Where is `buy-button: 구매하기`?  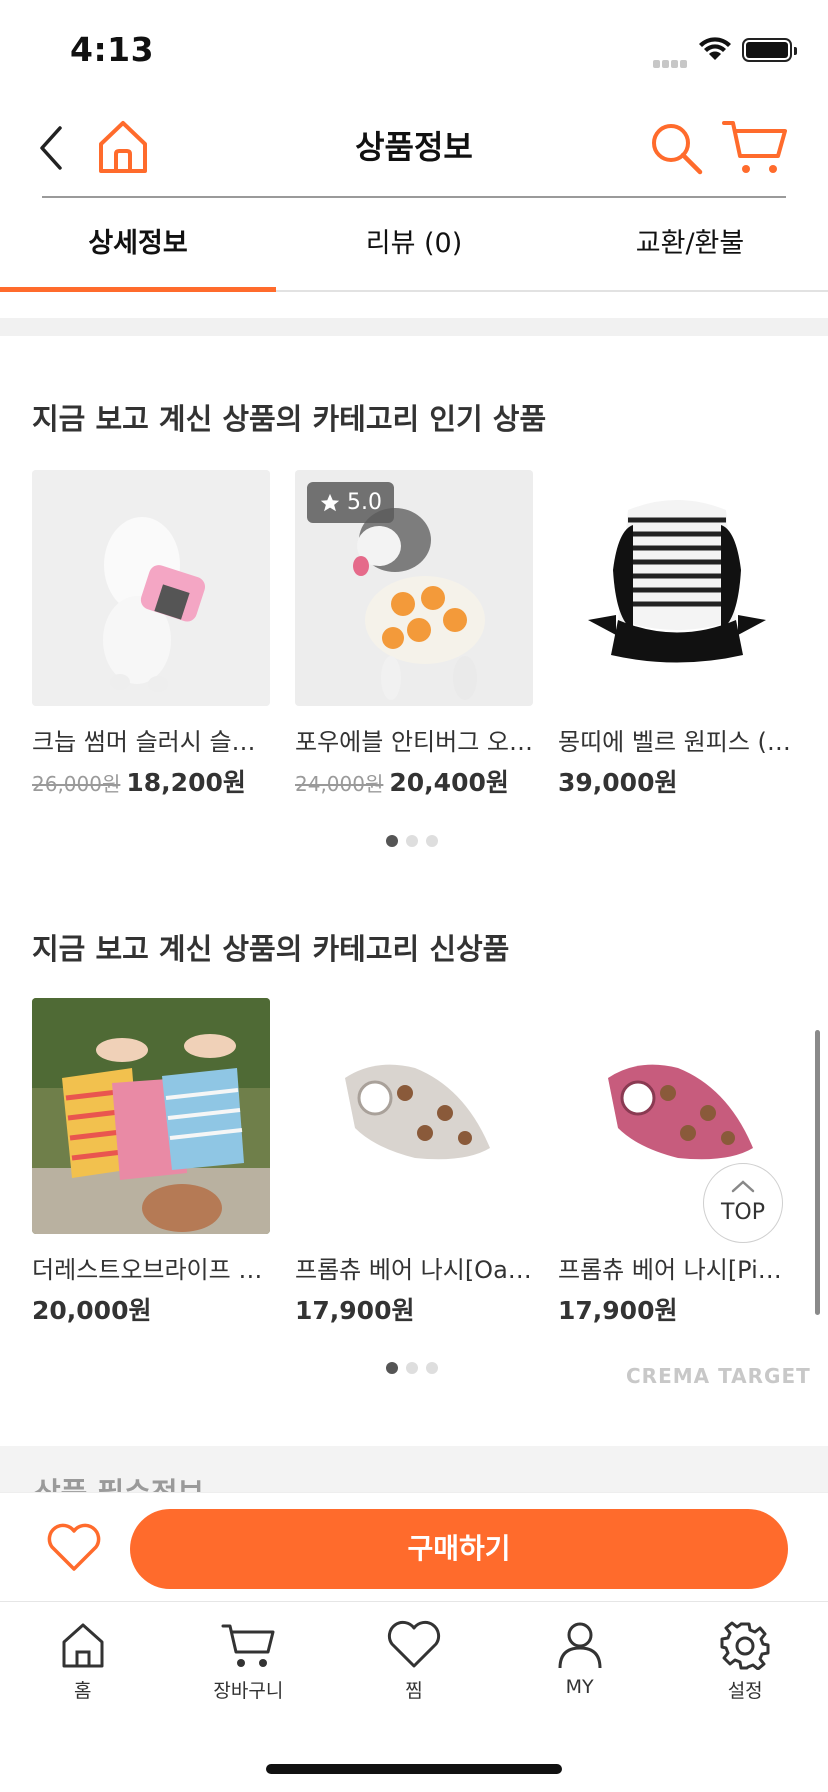 buy-button: 구매하기 is located at coordinates (459, 1549).